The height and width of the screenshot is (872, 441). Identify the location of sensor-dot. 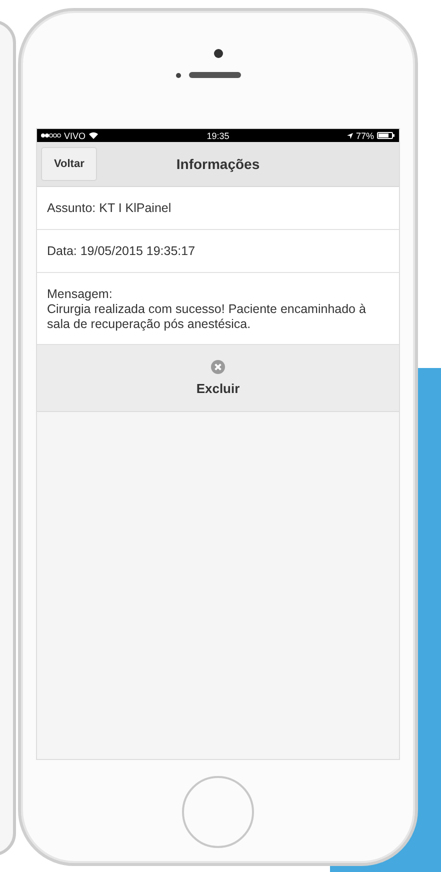
(178, 75).